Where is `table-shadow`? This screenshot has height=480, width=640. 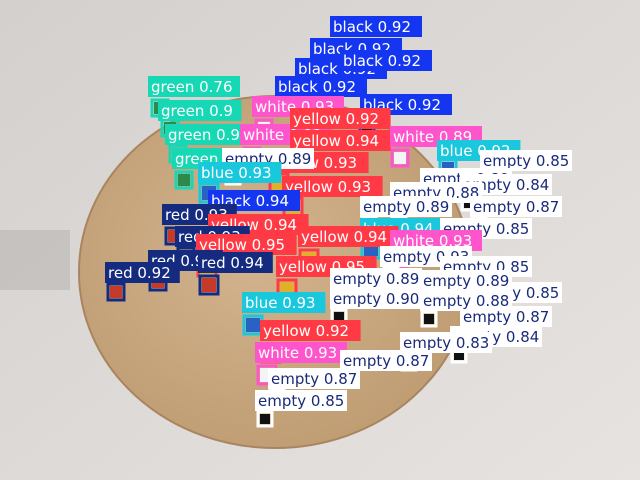
table-shadow is located at coordinates (35, 260).